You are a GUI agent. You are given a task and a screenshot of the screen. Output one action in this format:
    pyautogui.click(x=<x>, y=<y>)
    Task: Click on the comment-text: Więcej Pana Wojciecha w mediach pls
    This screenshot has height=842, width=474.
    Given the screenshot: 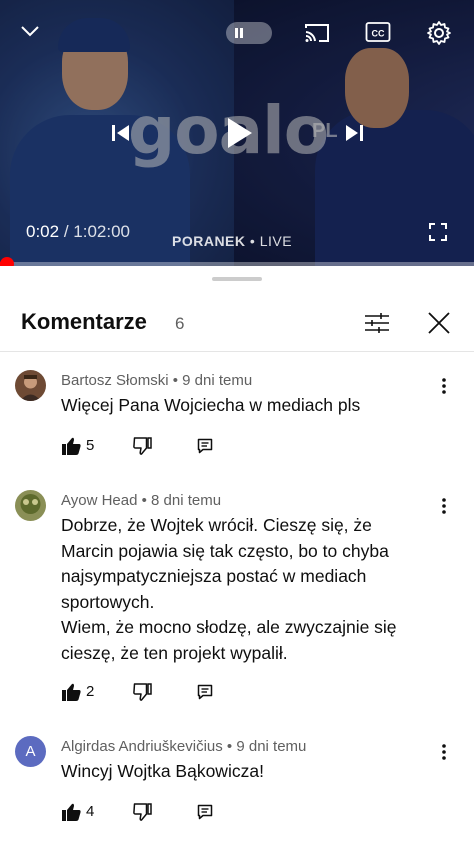 What is the action you would take?
    pyautogui.click(x=211, y=405)
    